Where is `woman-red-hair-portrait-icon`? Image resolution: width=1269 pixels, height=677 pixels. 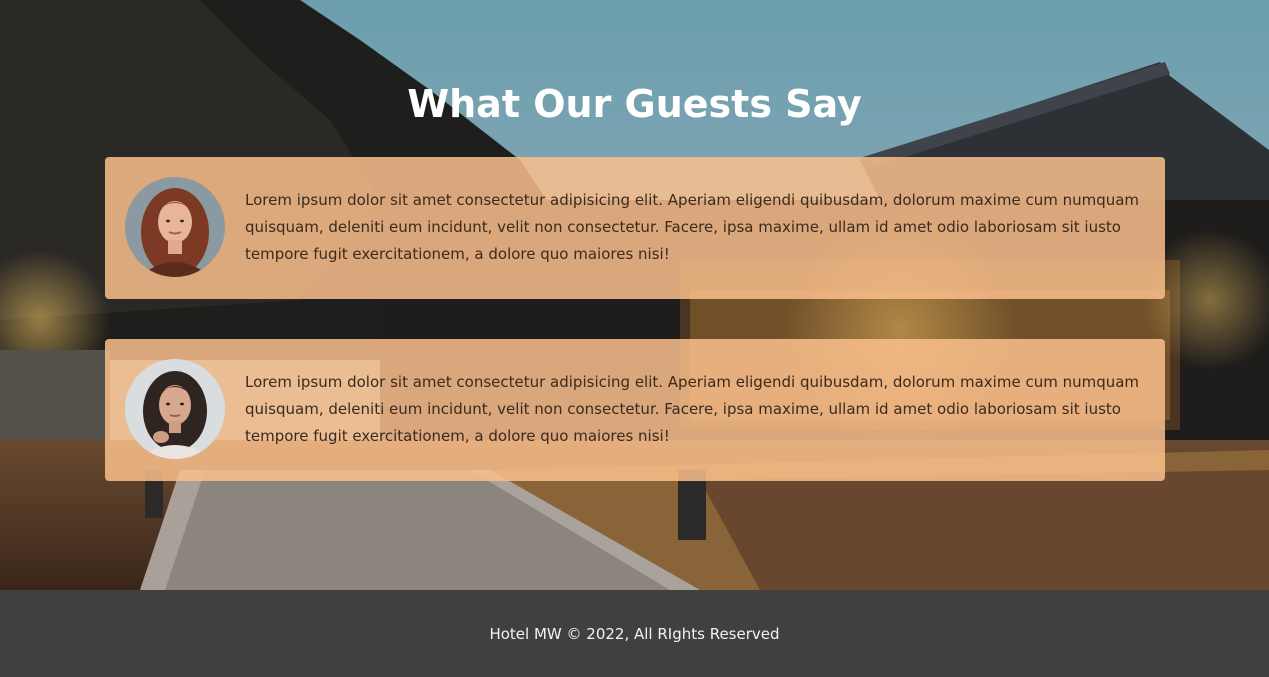 woman-red-hair-portrait-icon is located at coordinates (175, 227).